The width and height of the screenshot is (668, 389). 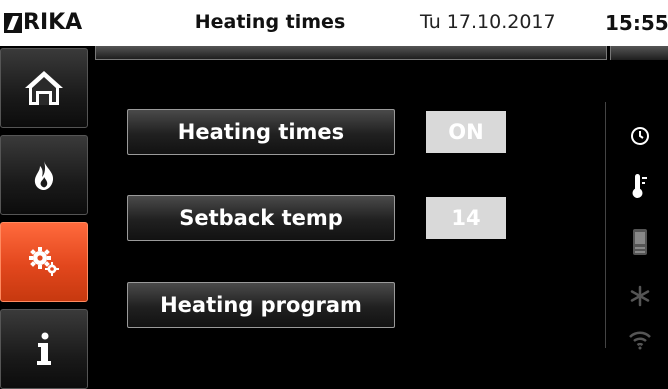 What do you see at coordinates (261, 132) in the screenshot?
I see `heating-times-button: Heating times` at bounding box center [261, 132].